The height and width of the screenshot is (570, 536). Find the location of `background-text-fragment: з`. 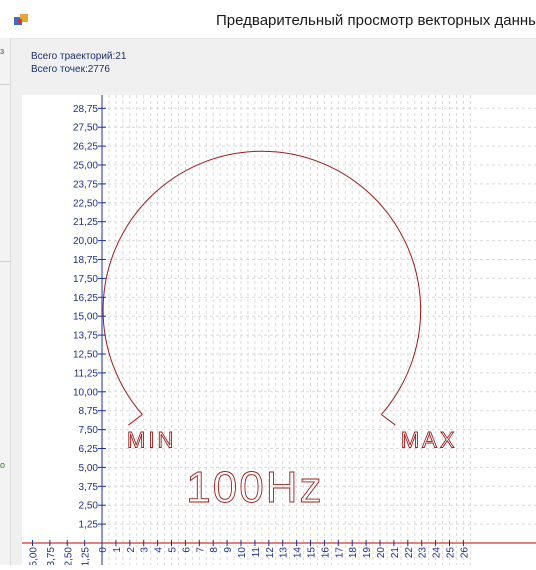

background-text-fragment: з is located at coordinates (2, 51).